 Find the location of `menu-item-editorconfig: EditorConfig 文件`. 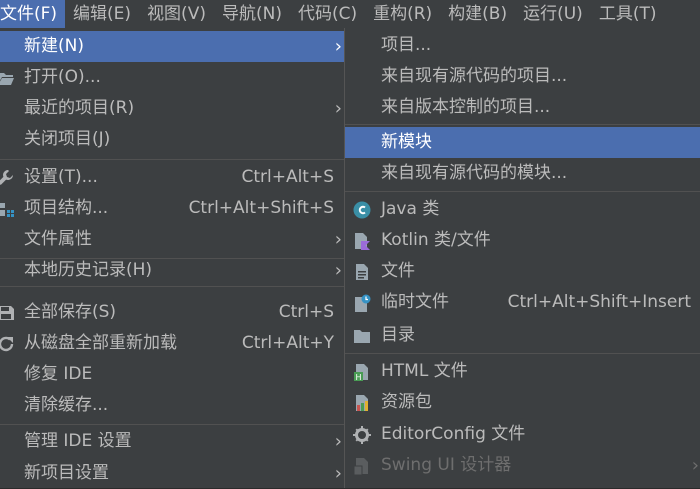

menu-item-editorconfig: EditorConfig 文件 is located at coordinates (522, 434).